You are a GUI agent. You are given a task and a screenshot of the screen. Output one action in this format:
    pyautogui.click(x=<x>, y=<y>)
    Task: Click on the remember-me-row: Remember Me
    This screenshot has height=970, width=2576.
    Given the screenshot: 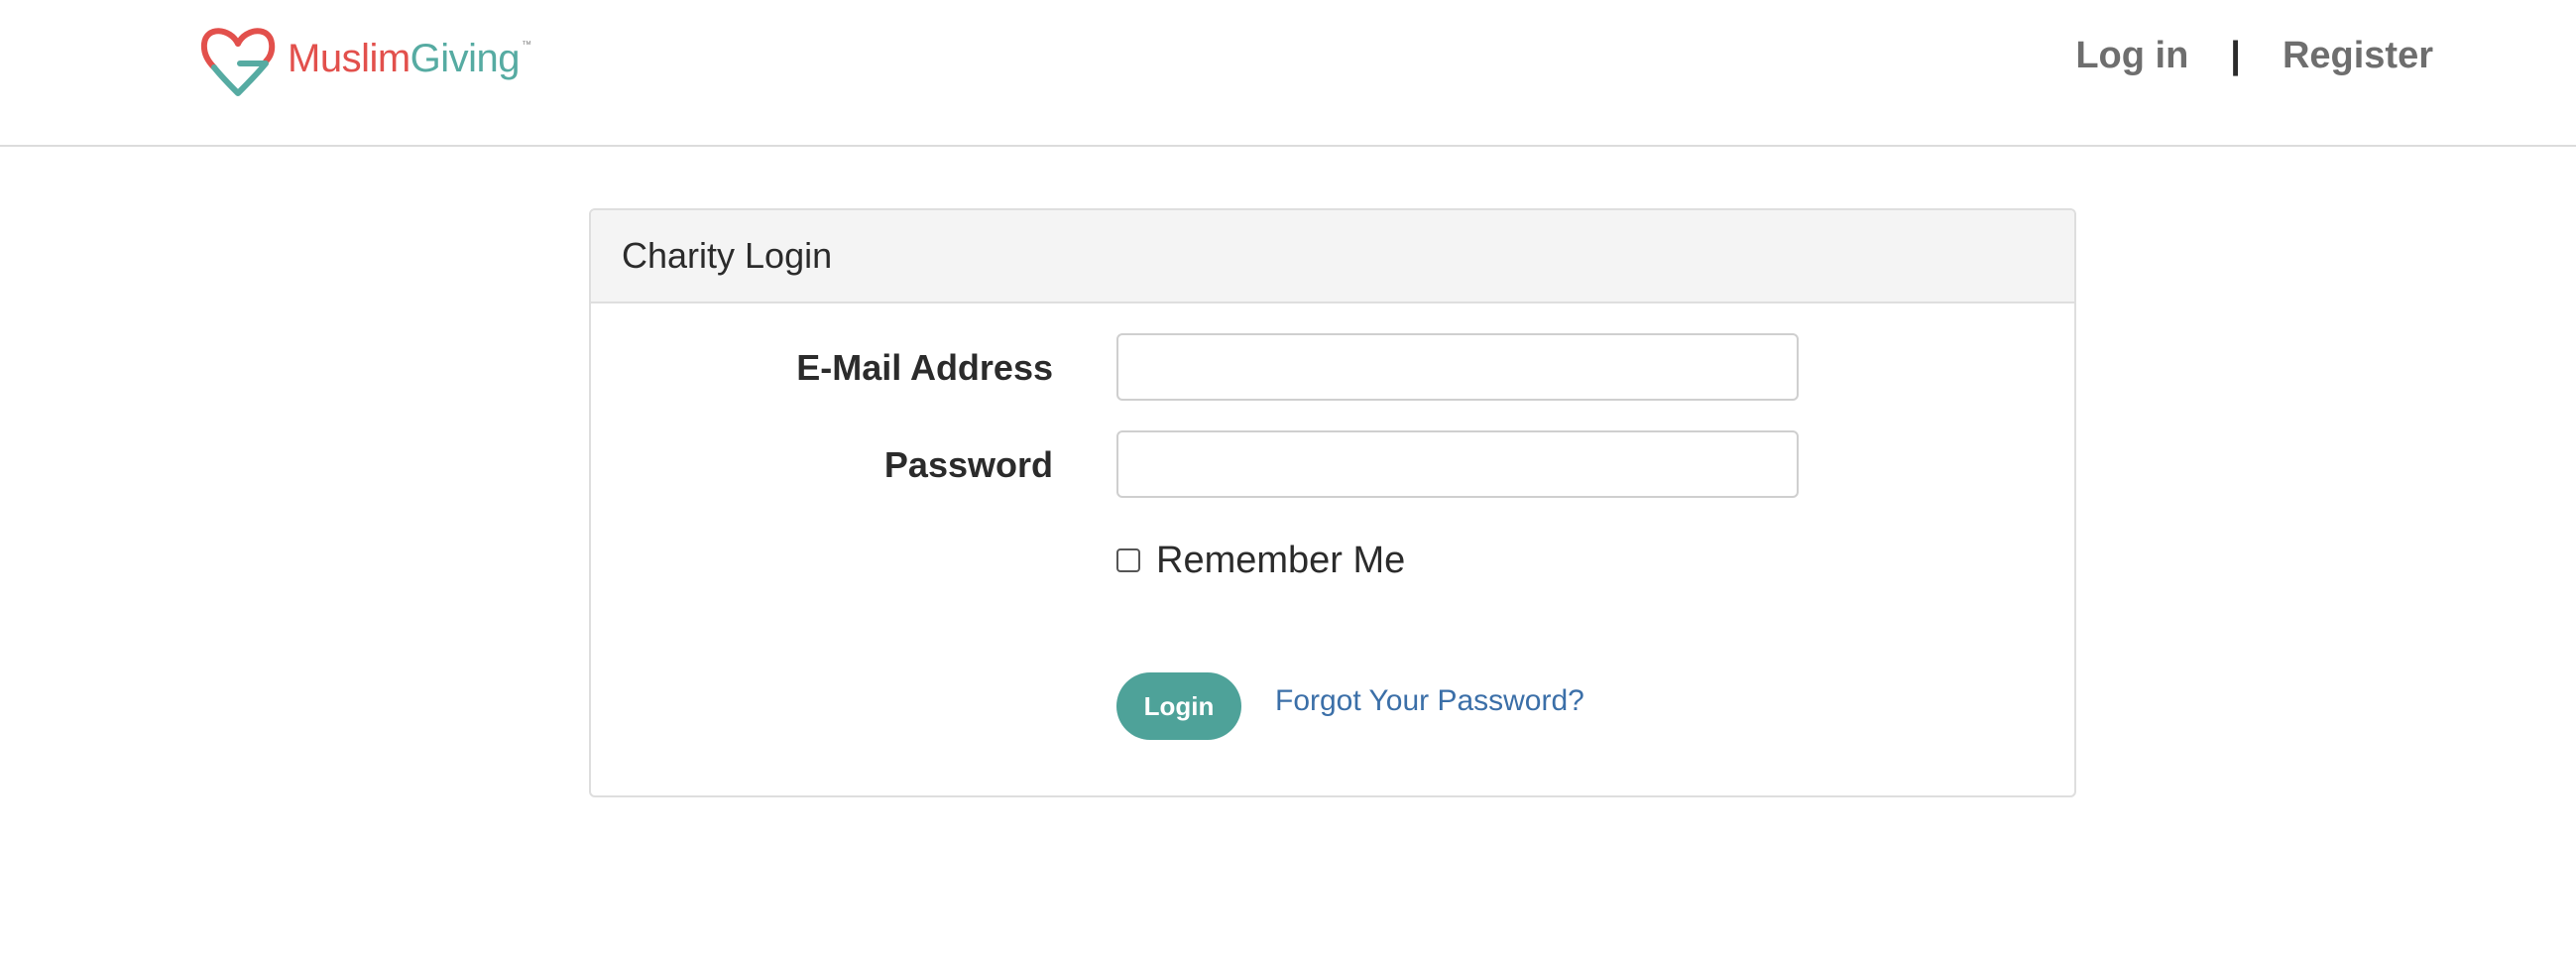 What is the action you would take?
    pyautogui.click(x=1260, y=560)
    